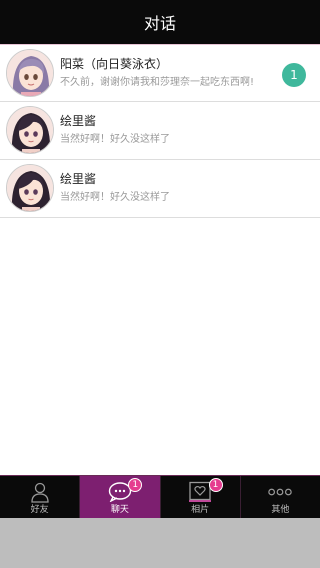  I want to click on tab-label: 其他, so click(280, 510).